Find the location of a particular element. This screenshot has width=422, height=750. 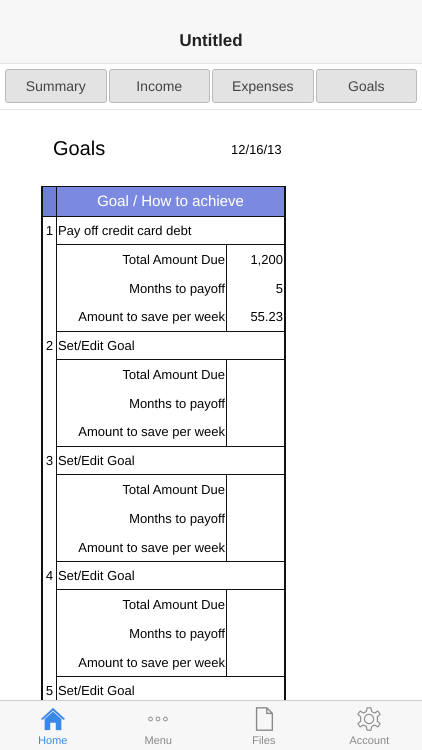

goal-number: 1 is located at coordinates (50, 231).